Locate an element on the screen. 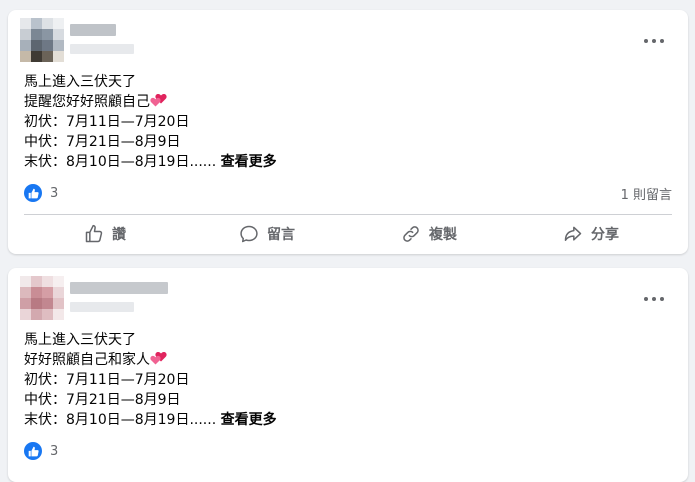  like-button: 讚 is located at coordinates (105, 234).